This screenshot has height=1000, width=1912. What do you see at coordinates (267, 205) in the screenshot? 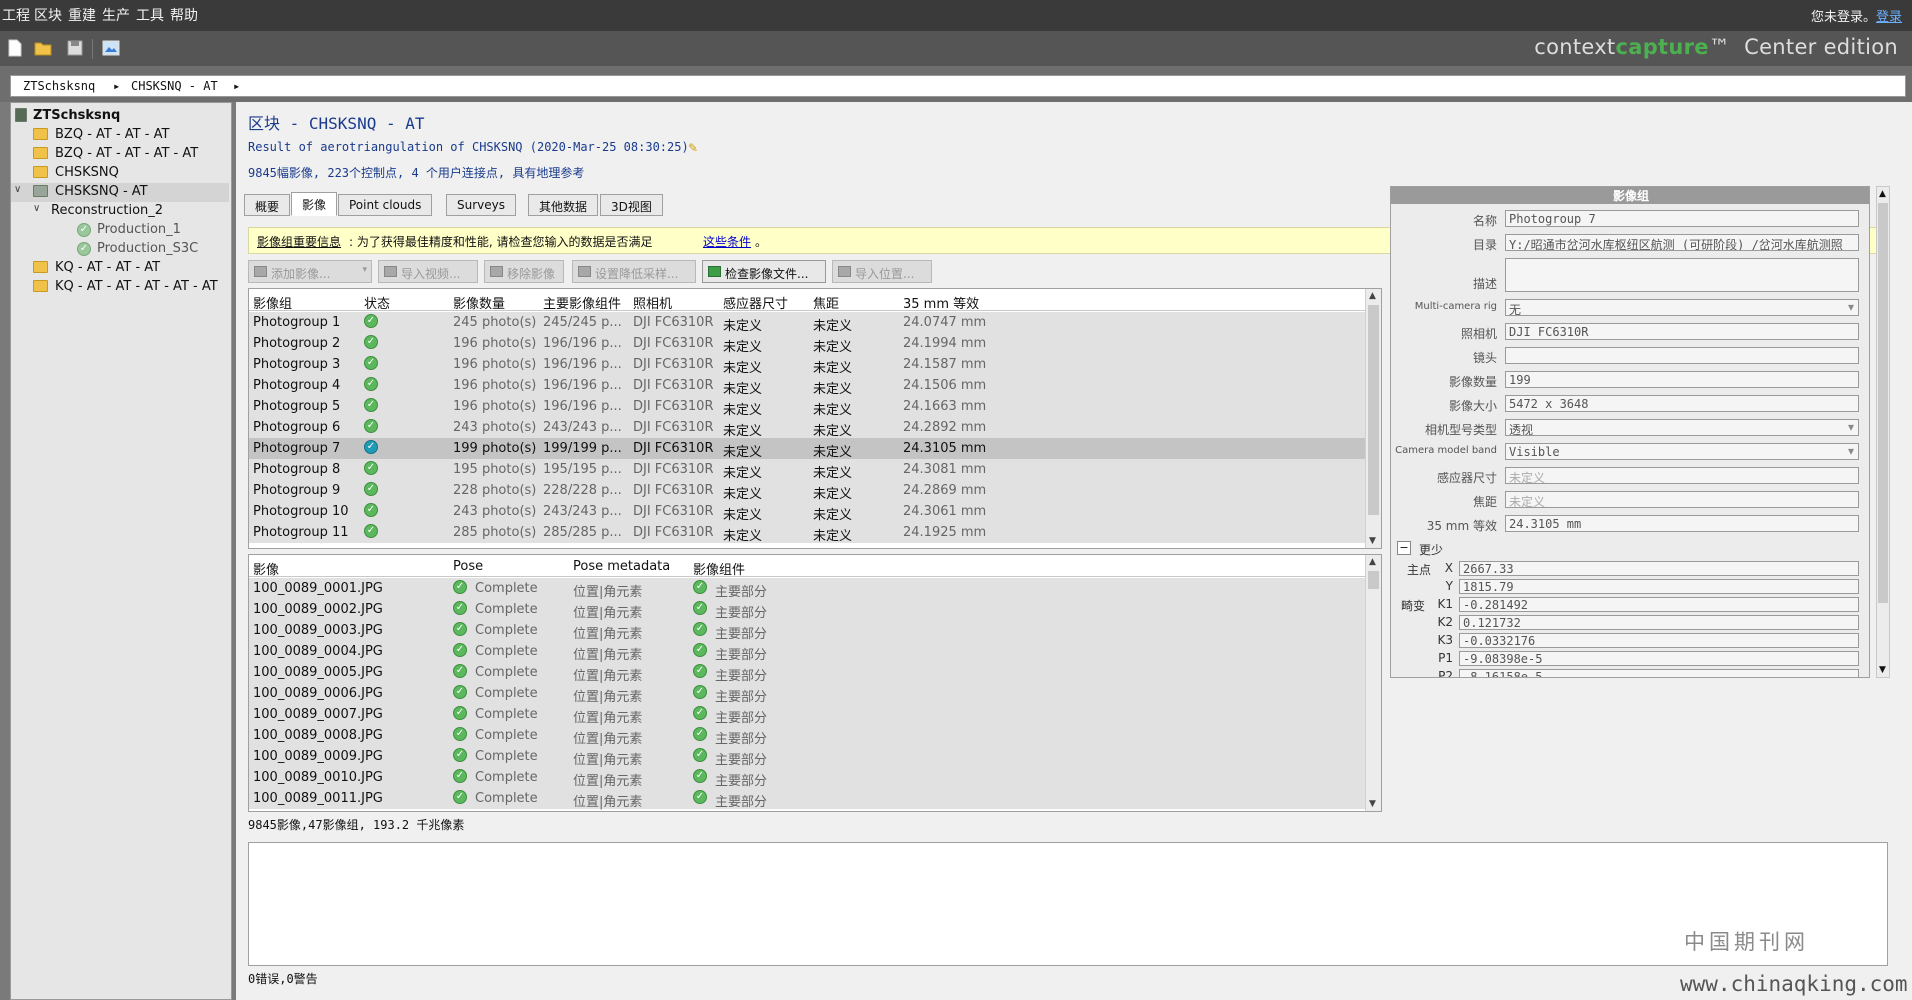
I see `tab-overview: 概要` at bounding box center [267, 205].